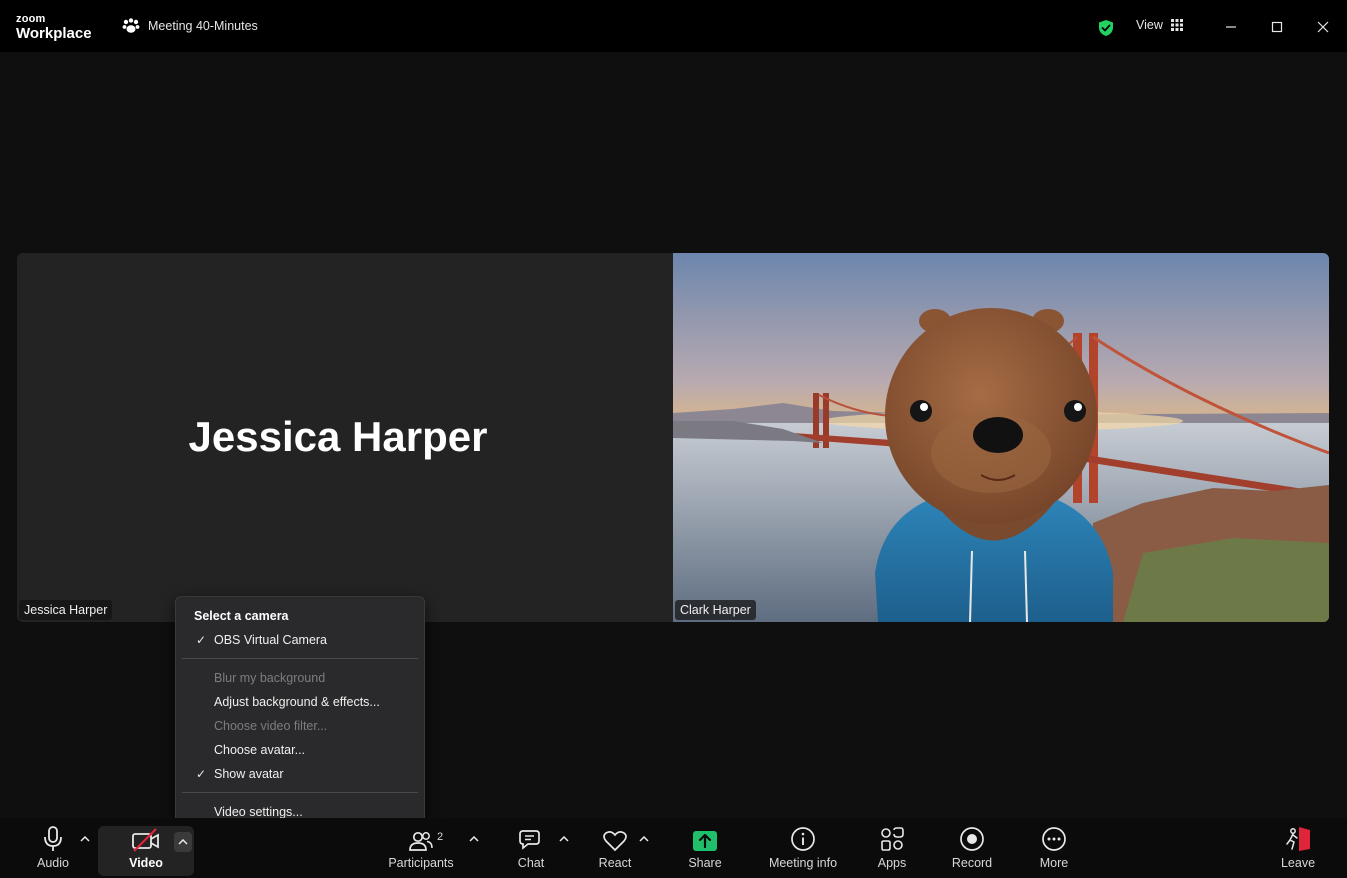 The height and width of the screenshot is (878, 1347). I want to click on participants-button: Participants, so click(421, 848).